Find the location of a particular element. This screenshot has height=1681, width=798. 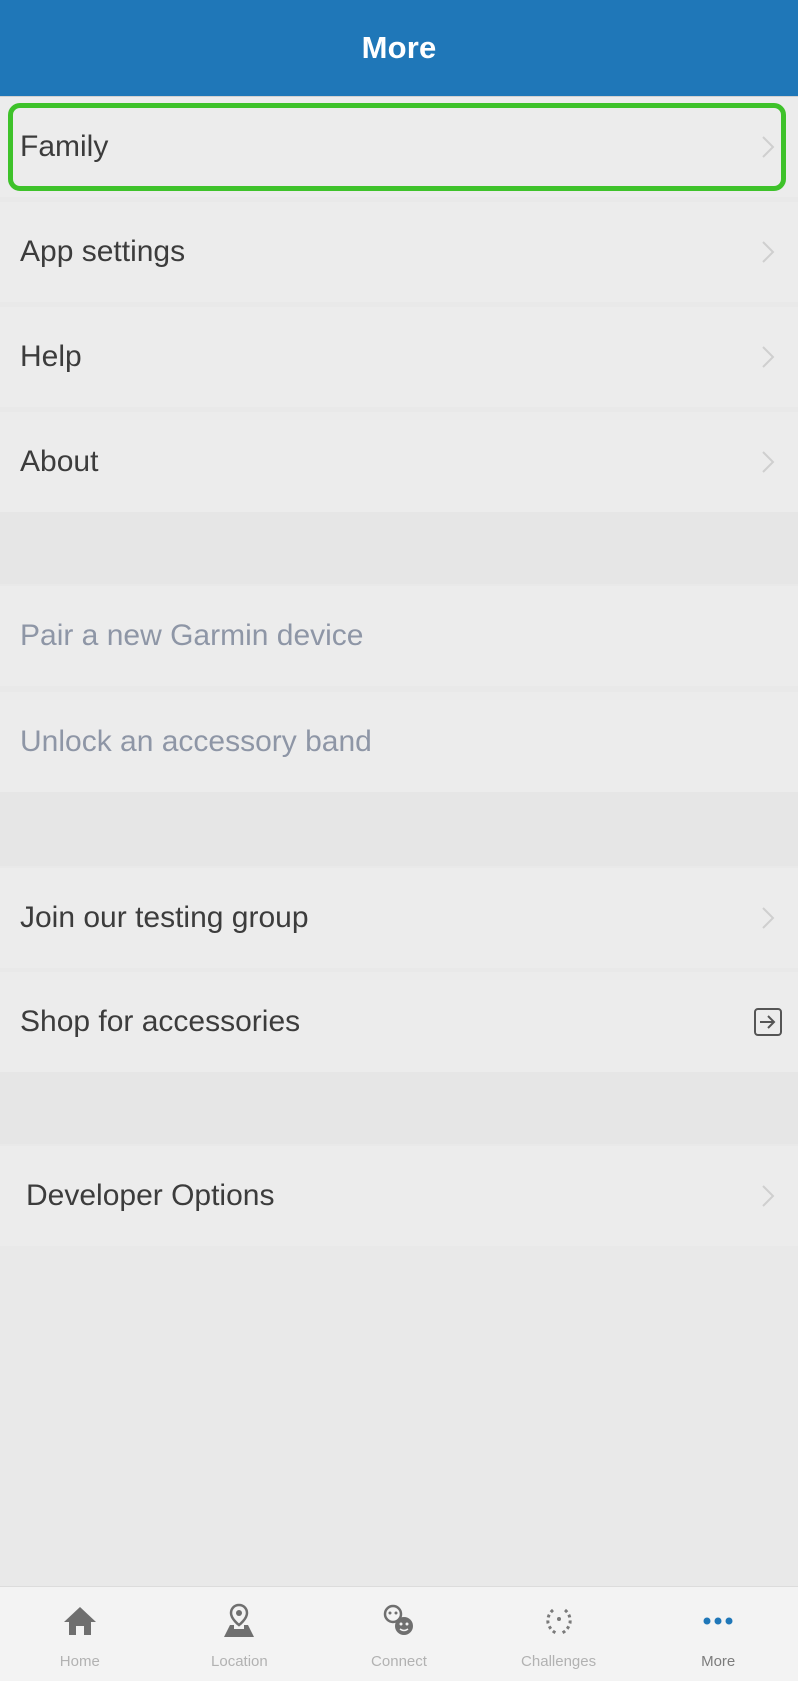

tab-label: Connect is located at coordinates (399, 1661).